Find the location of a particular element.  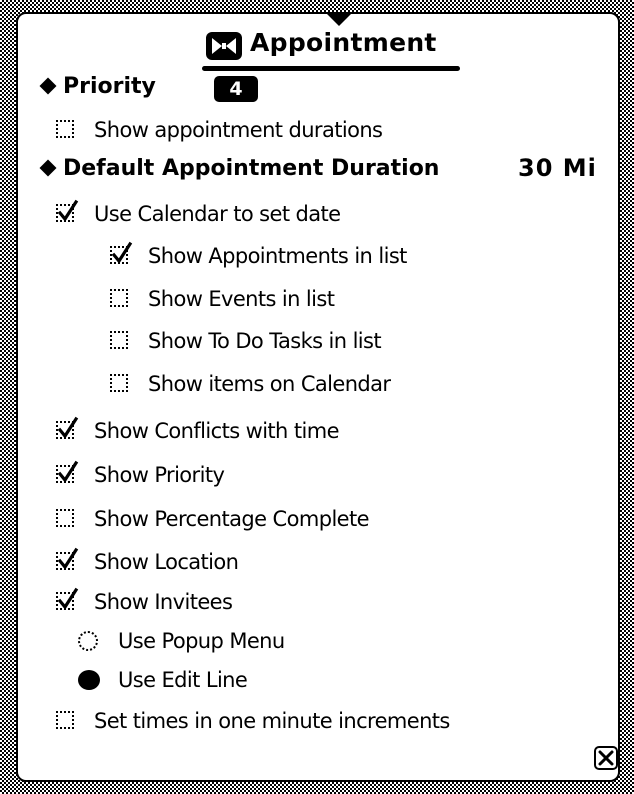

option-label: Set times in one minute increments is located at coordinates (272, 721).